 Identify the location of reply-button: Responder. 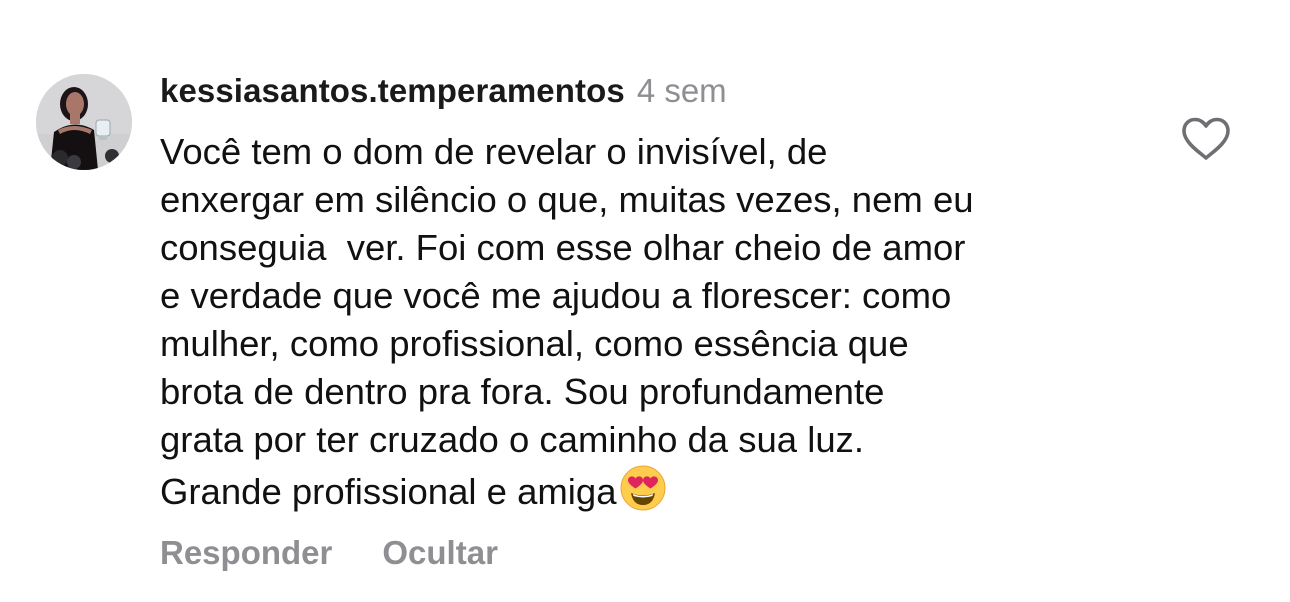
(246, 553).